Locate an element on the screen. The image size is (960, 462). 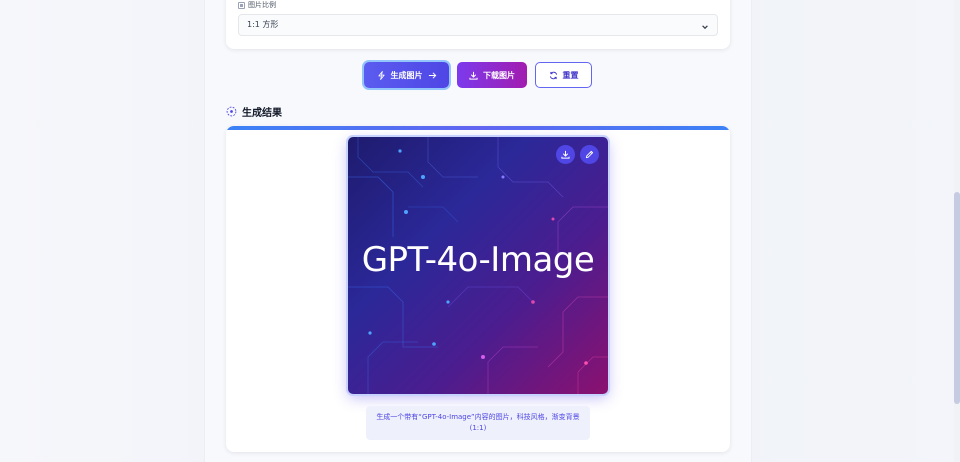
target-icon is located at coordinates (231, 111).